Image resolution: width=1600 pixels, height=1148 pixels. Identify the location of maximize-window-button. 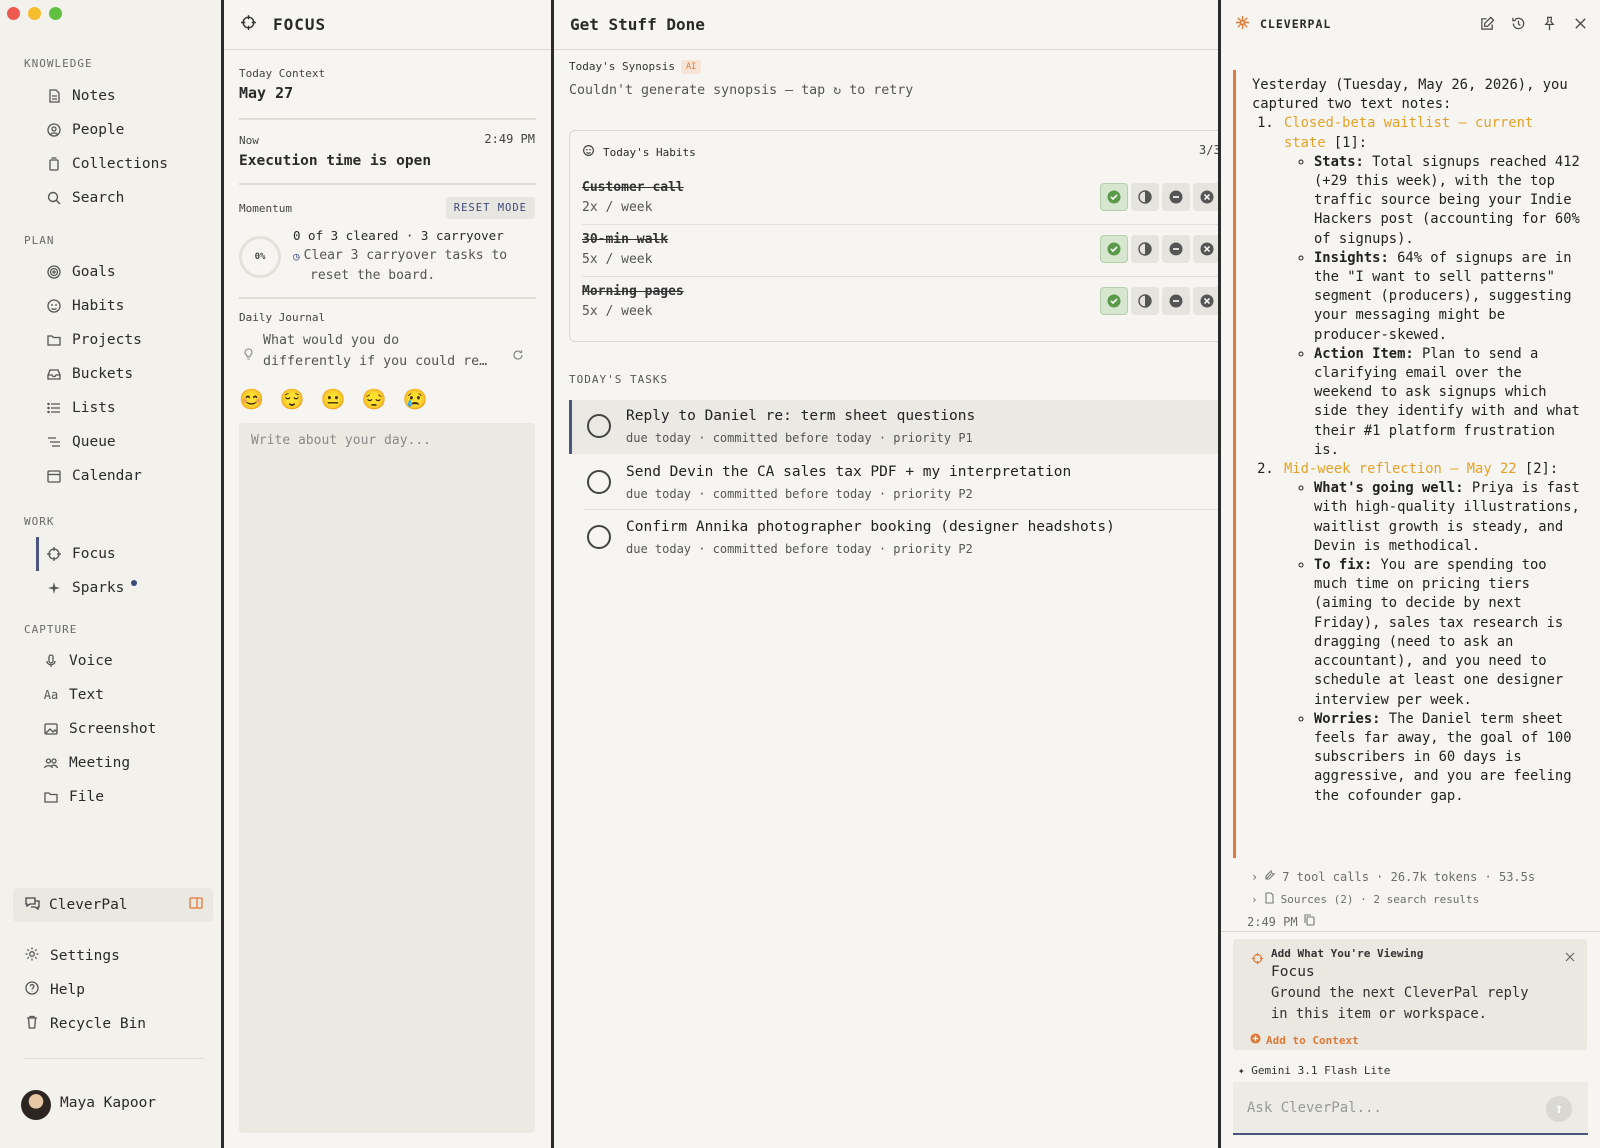
(55, 13).